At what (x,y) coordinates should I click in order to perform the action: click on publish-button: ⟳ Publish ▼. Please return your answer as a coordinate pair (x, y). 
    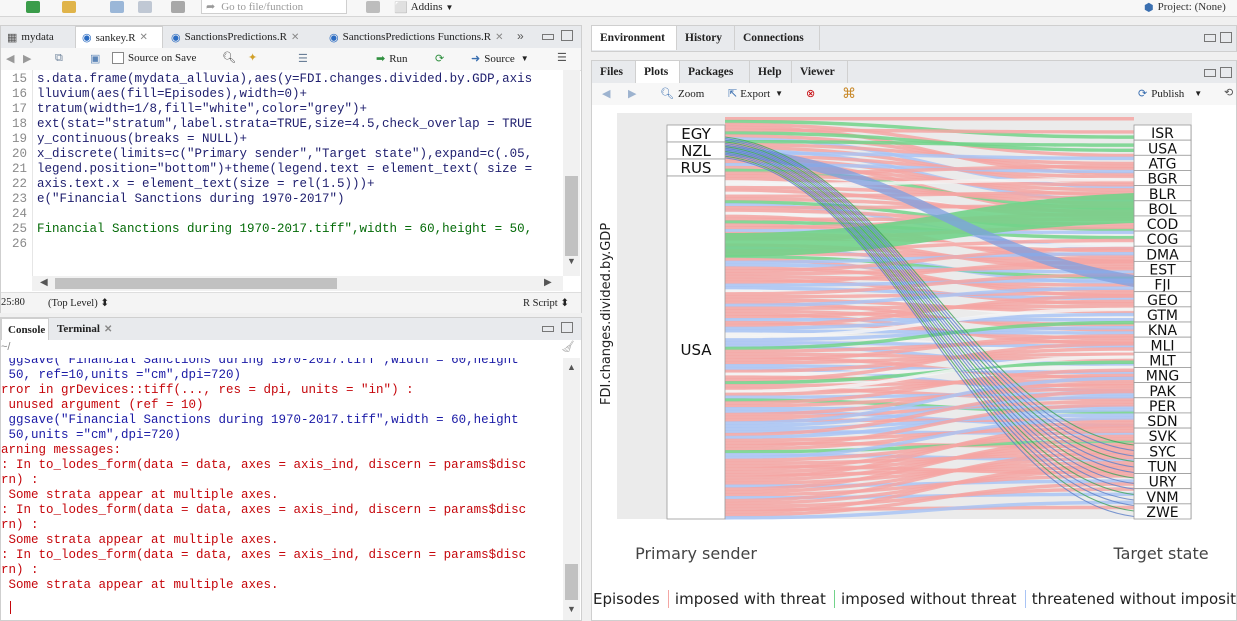
    Looking at the image, I should click on (1170, 94).